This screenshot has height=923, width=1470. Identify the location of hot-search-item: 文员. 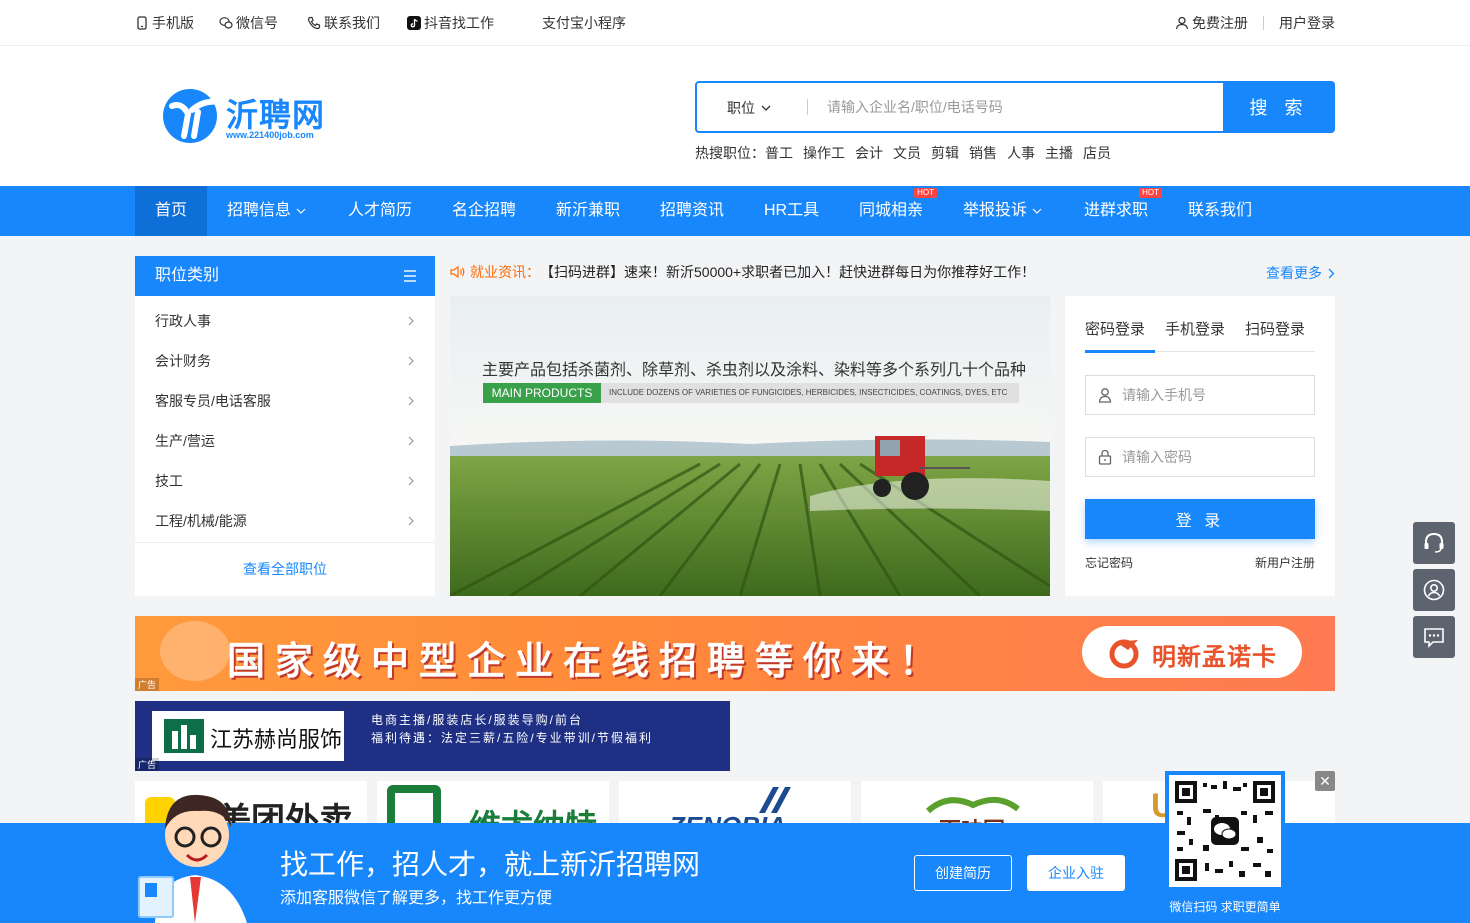
(907, 153).